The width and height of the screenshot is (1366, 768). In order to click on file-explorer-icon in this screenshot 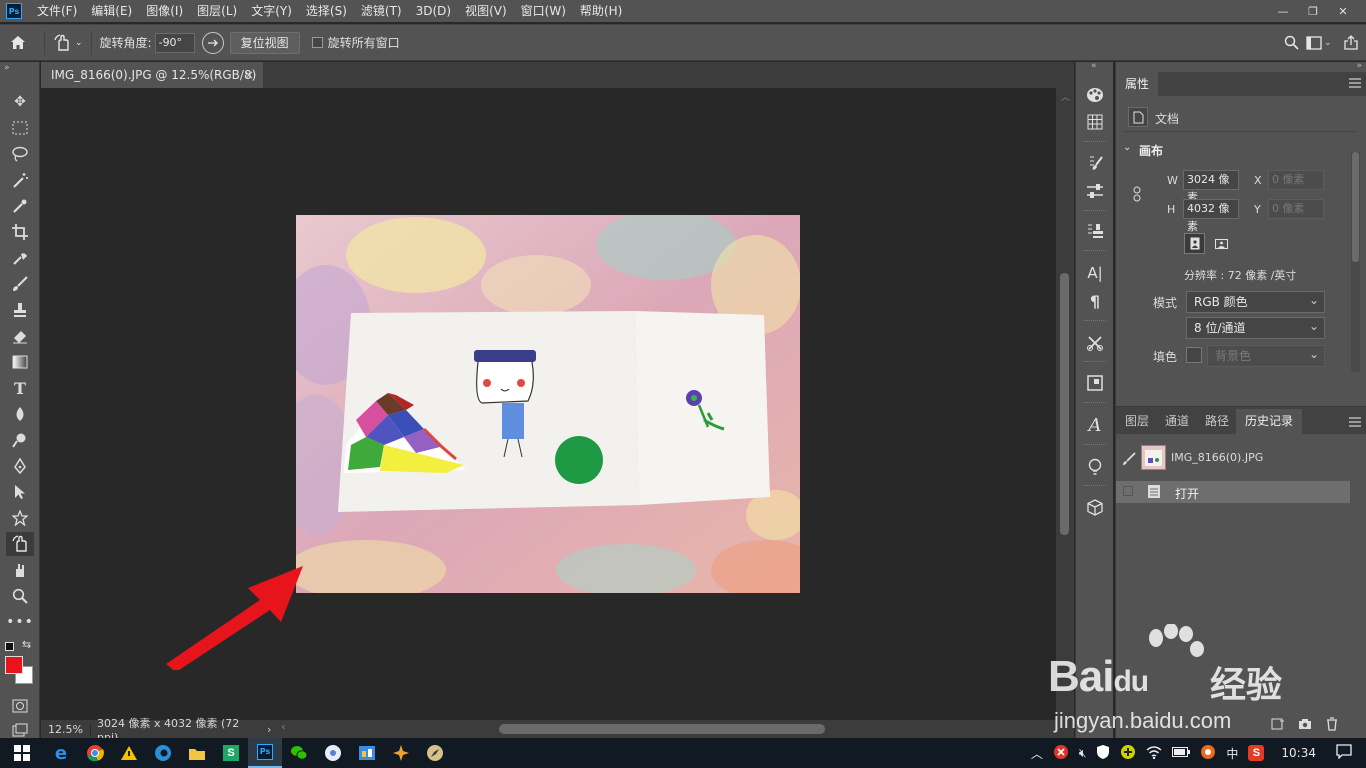, I will do `click(197, 753)`.